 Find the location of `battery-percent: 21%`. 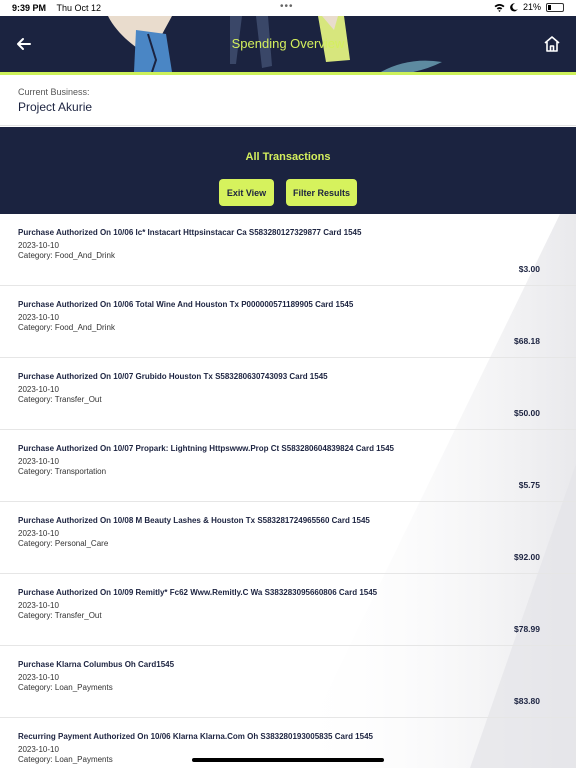

battery-percent: 21% is located at coordinates (531, 7).